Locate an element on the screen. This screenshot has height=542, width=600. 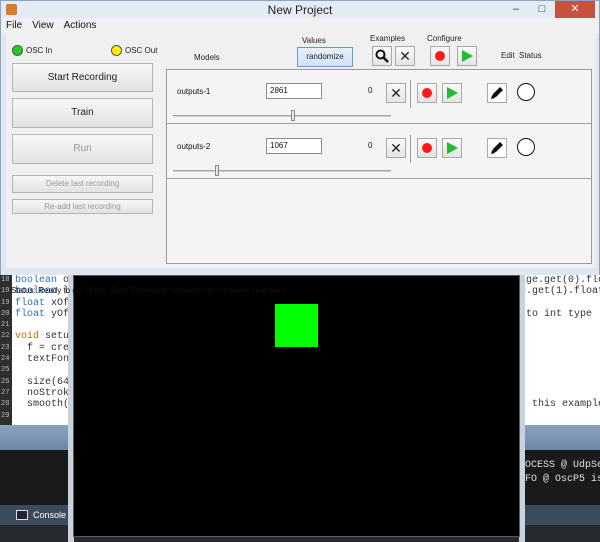
line-number: 21 is located at coordinates (5, 325).